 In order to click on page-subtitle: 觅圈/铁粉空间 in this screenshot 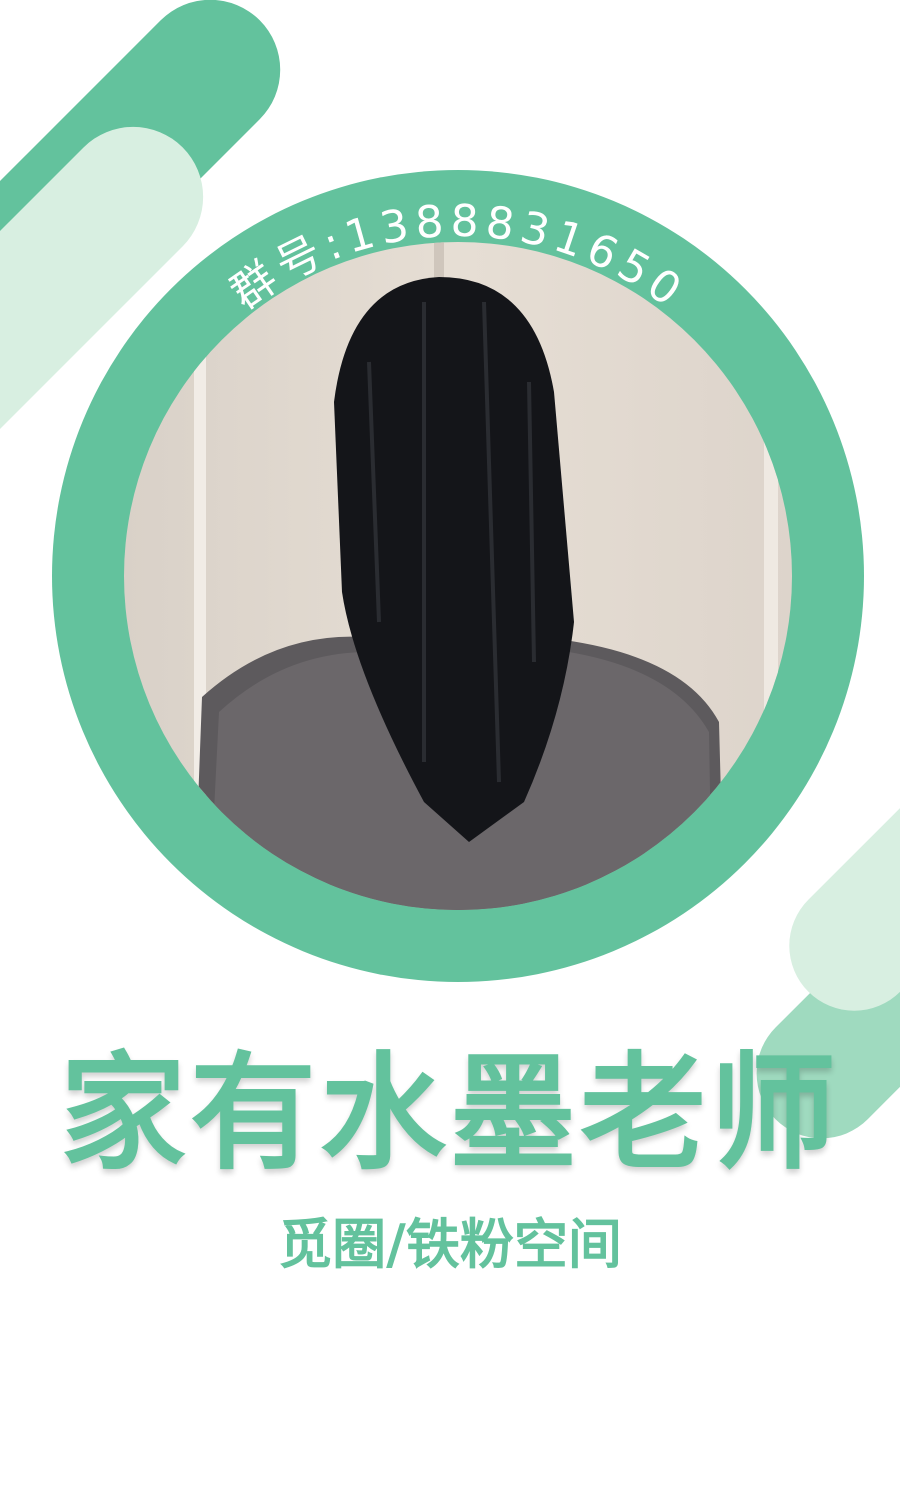, I will do `click(450, 1244)`.